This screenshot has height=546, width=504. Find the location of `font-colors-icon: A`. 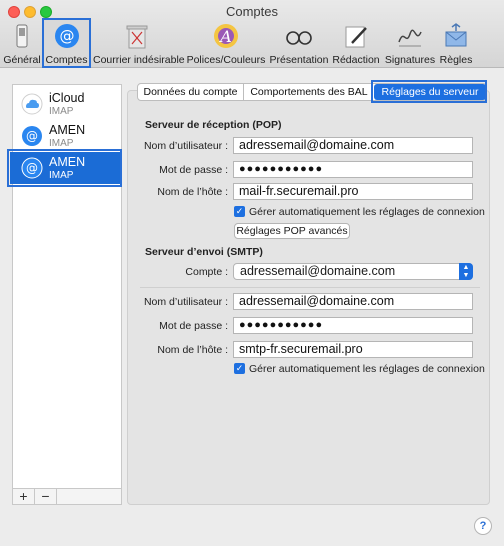

font-colors-icon: A is located at coordinates (226, 36).